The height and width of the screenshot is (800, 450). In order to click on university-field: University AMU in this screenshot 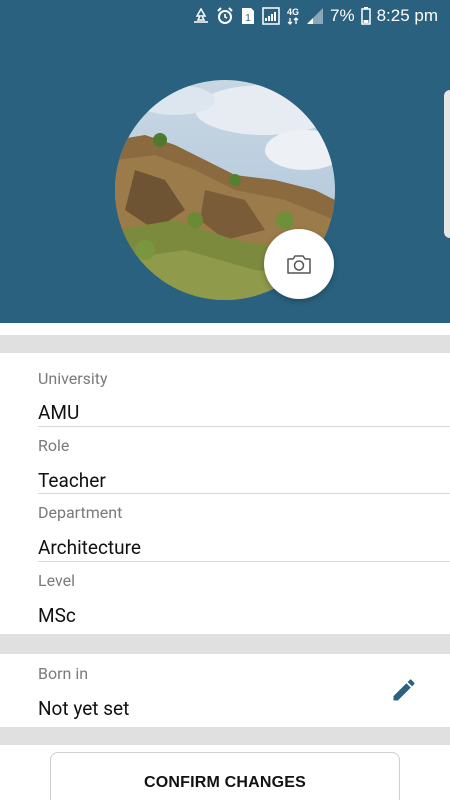, I will do `click(225, 390)`.